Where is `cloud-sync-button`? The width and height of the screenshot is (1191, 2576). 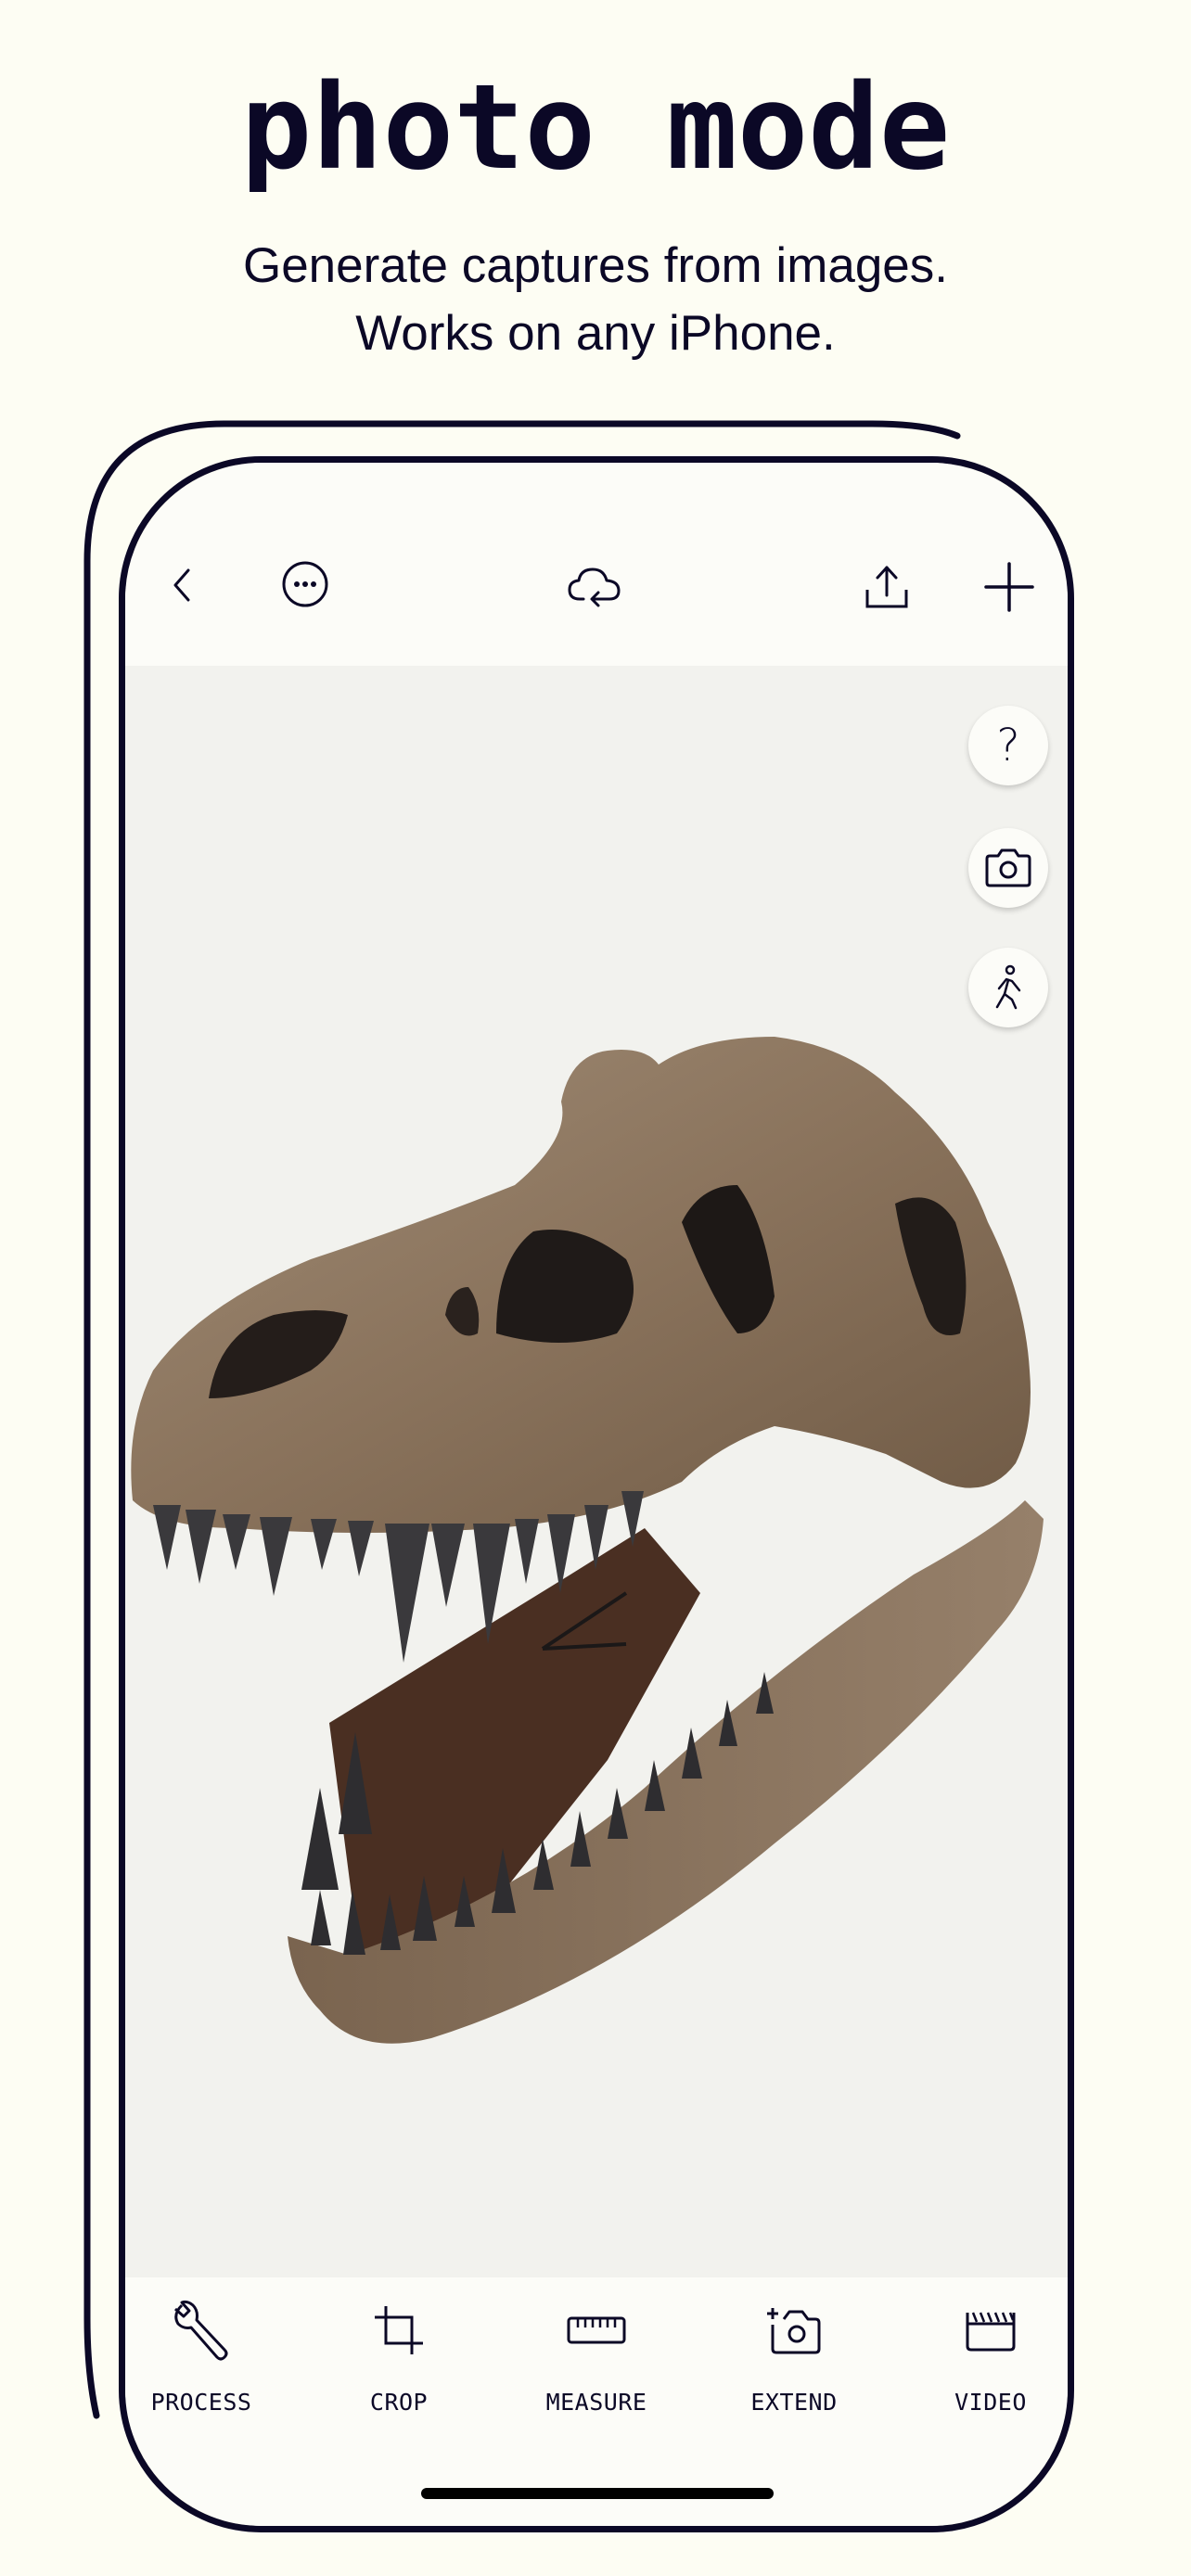 cloud-sync-button is located at coordinates (597, 588).